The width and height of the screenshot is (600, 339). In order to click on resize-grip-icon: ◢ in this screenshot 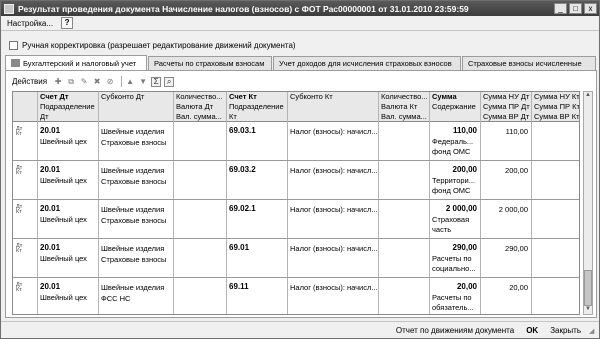, I will do `click(593, 331)`.